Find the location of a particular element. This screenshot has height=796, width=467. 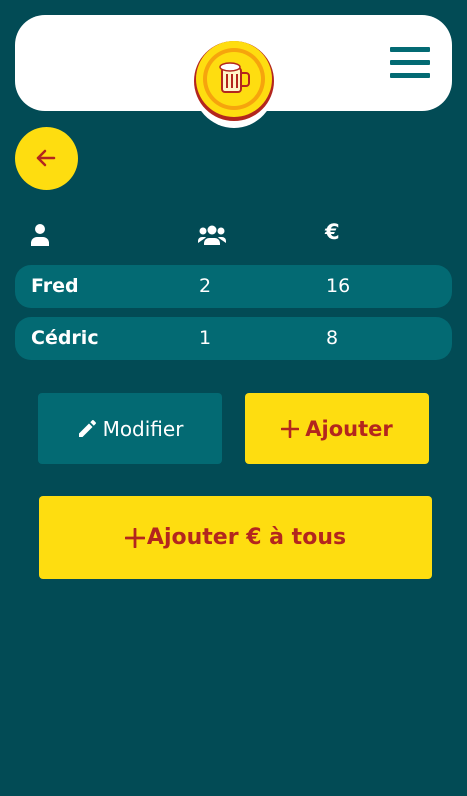

table-row: Cédric 1 8 is located at coordinates (233, 338).